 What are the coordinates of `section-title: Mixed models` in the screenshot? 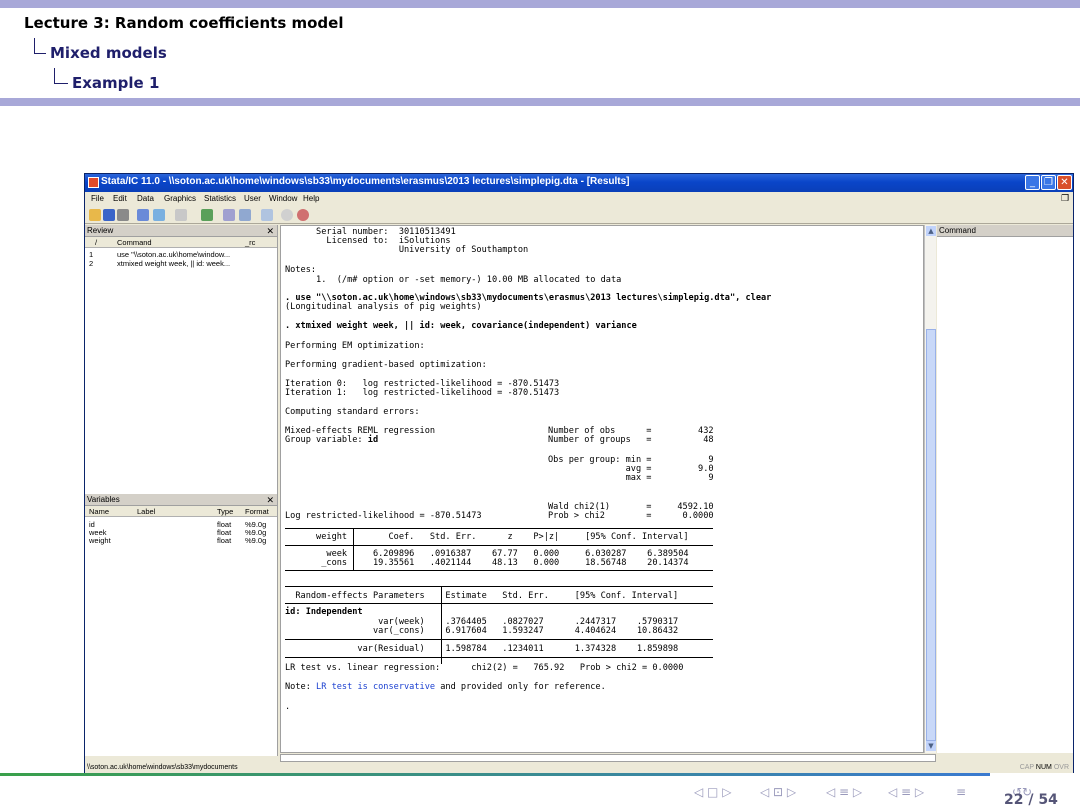 It's located at (108, 53).